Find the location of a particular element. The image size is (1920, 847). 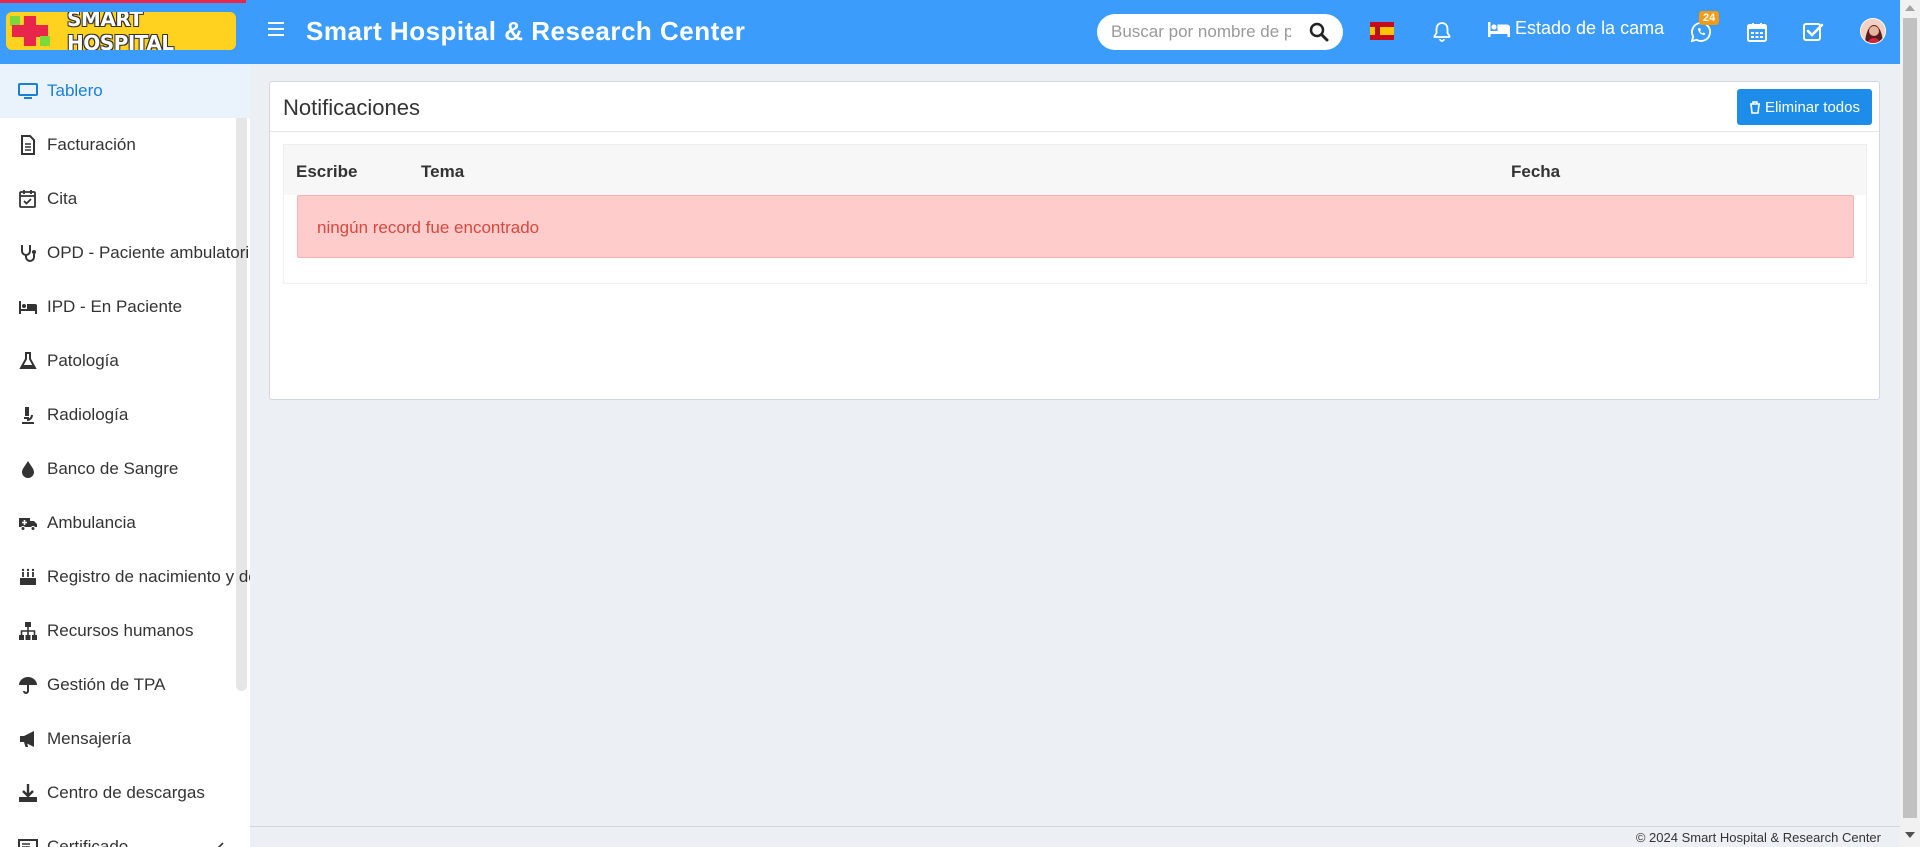

search-icon is located at coordinates (1319, 32).